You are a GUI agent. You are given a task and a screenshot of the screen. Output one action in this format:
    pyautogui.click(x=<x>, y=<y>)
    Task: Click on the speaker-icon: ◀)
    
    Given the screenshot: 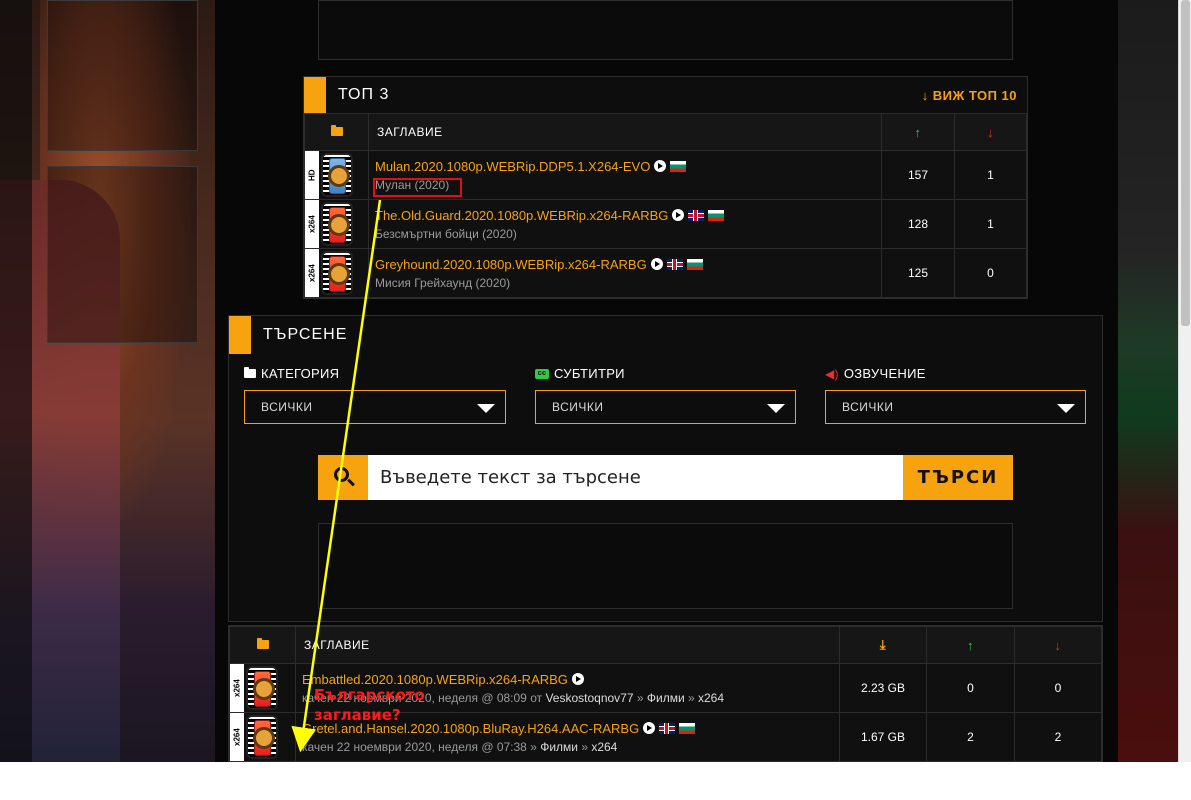 What is the action you would take?
    pyautogui.click(x=832, y=373)
    